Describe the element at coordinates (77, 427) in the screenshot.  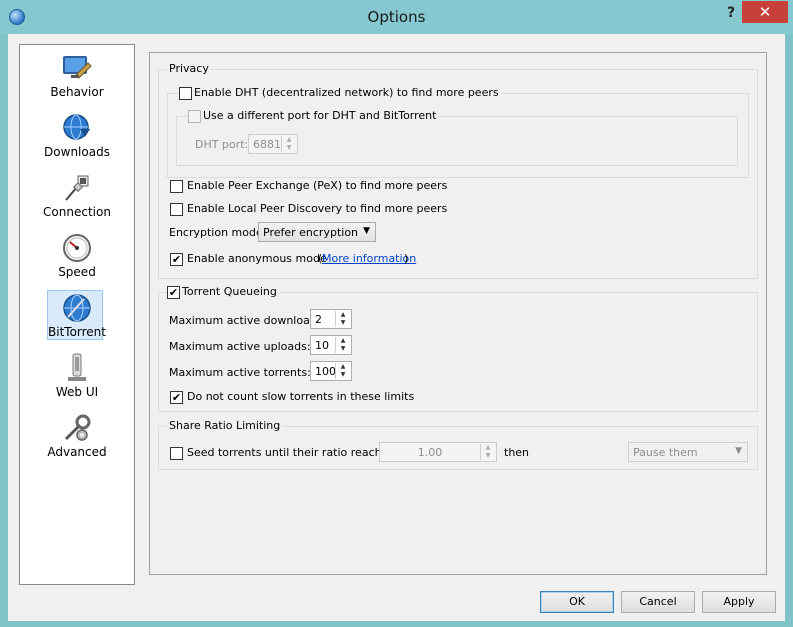
I see `advanced-tools-icon` at that location.